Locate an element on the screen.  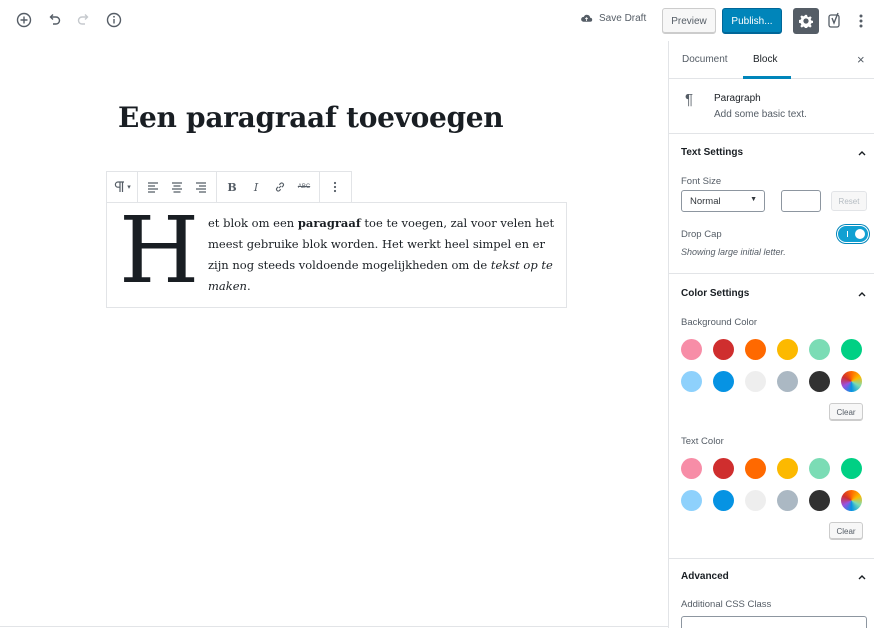
css-class-input is located at coordinates (774, 622).